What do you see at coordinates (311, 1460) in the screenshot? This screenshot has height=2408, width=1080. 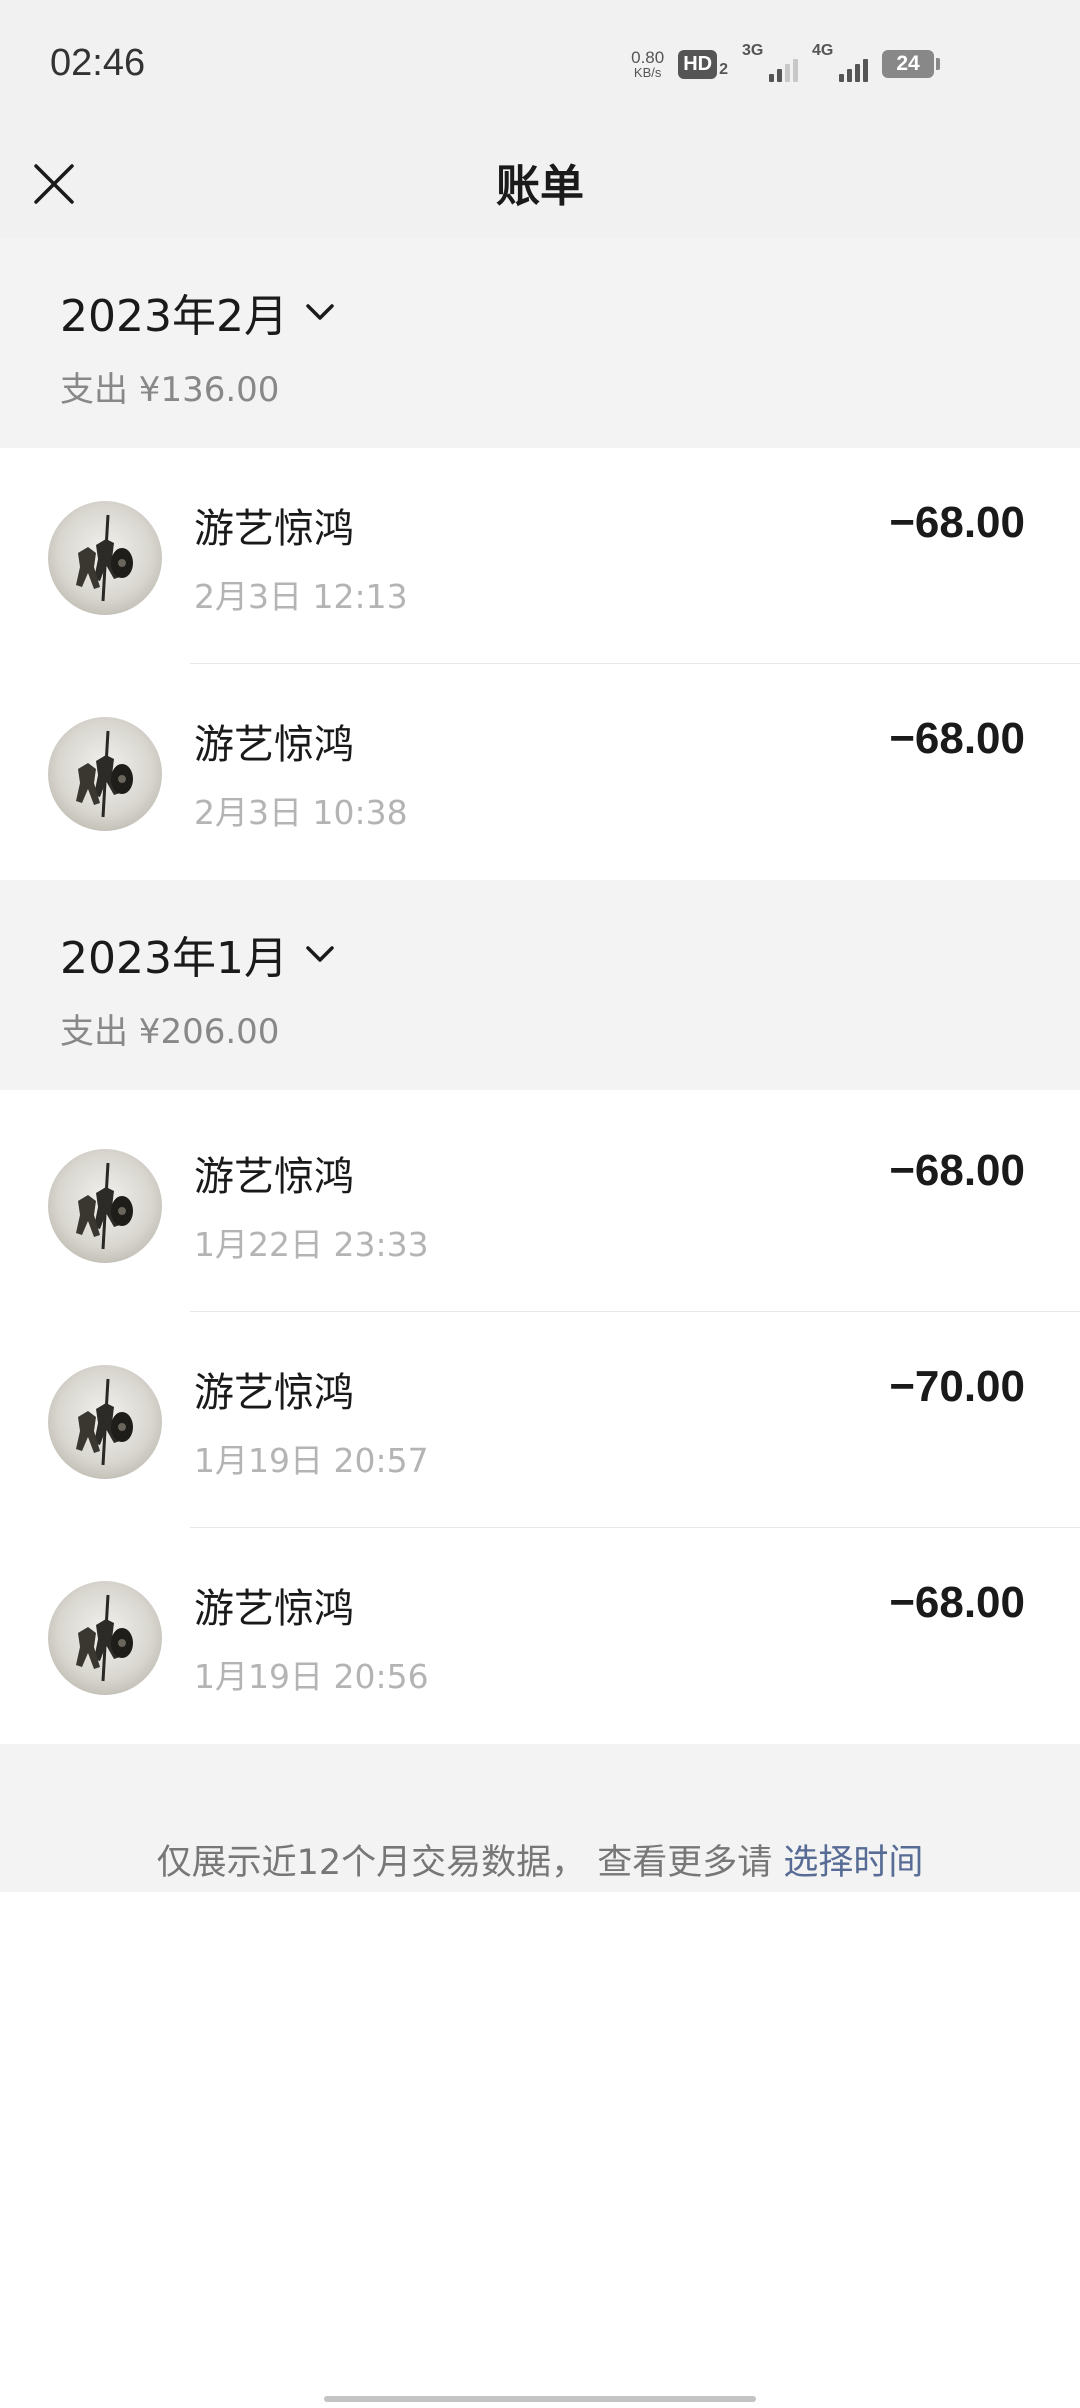 I see `transaction-time: 1月19日 20:57` at bounding box center [311, 1460].